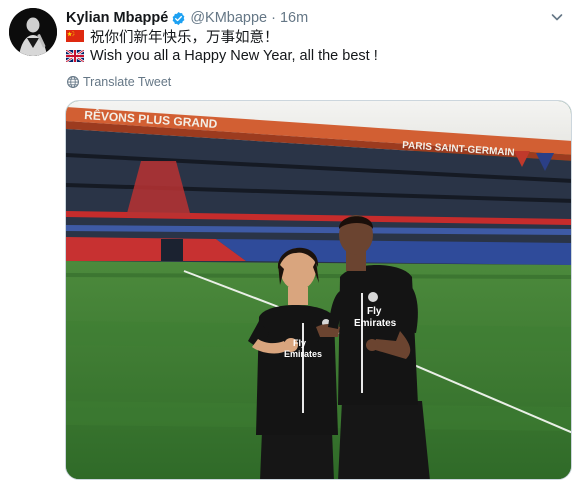 Image resolution: width=579 pixels, height=492 pixels. I want to click on shirt-text-left-line2: Emirates, so click(303, 354).